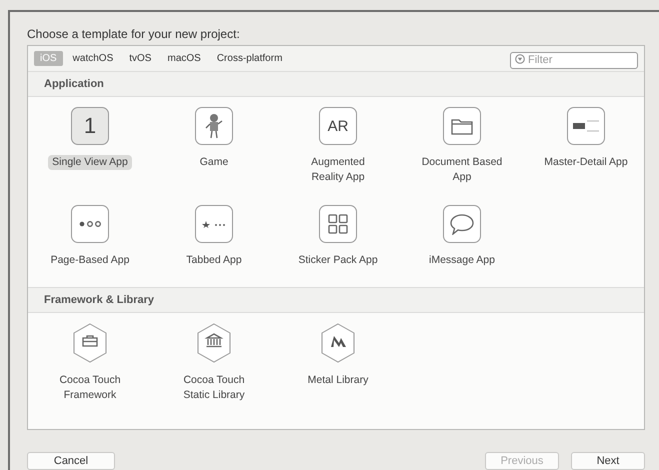  I want to click on split-view-icon, so click(586, 126).